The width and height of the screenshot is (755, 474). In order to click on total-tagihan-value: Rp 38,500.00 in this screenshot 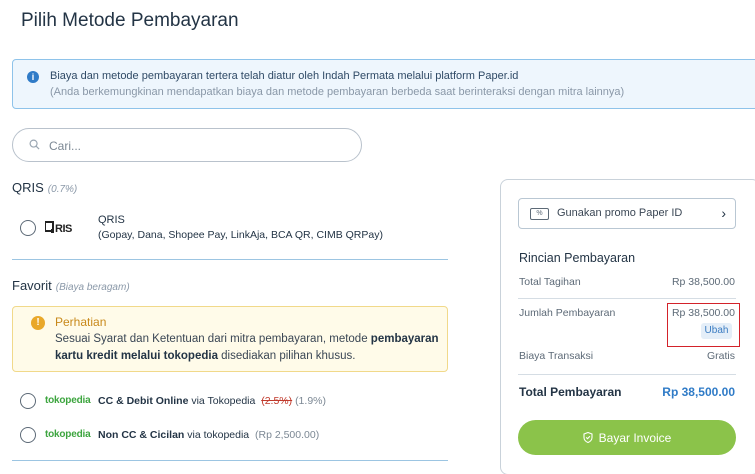, I will do `click(703, 282)`.